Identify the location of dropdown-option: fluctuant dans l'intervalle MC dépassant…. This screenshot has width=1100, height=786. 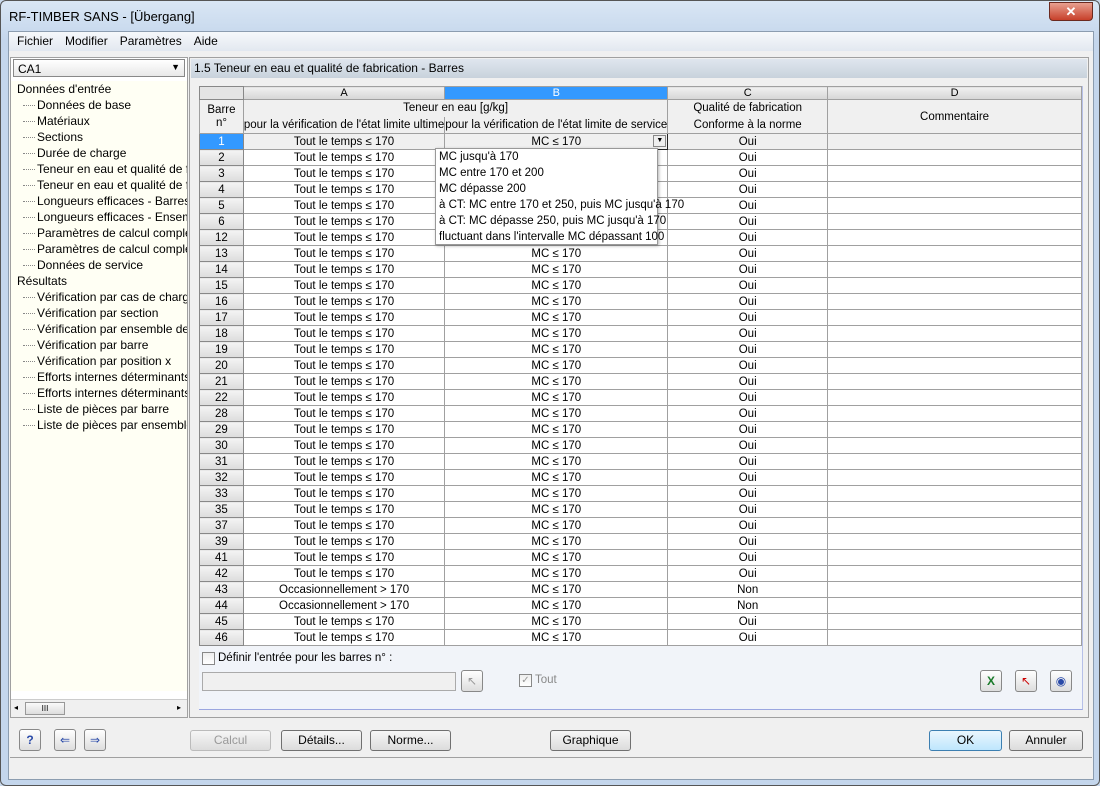
(550, 237).